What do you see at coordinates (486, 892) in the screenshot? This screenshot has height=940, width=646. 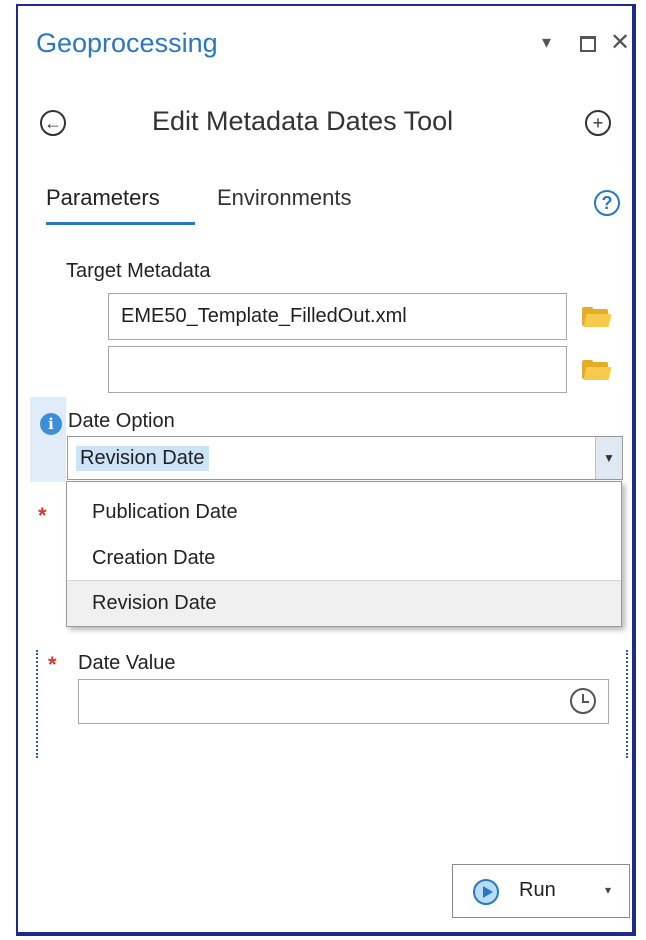 I see `play-icon` at bounding box center [486, 892].